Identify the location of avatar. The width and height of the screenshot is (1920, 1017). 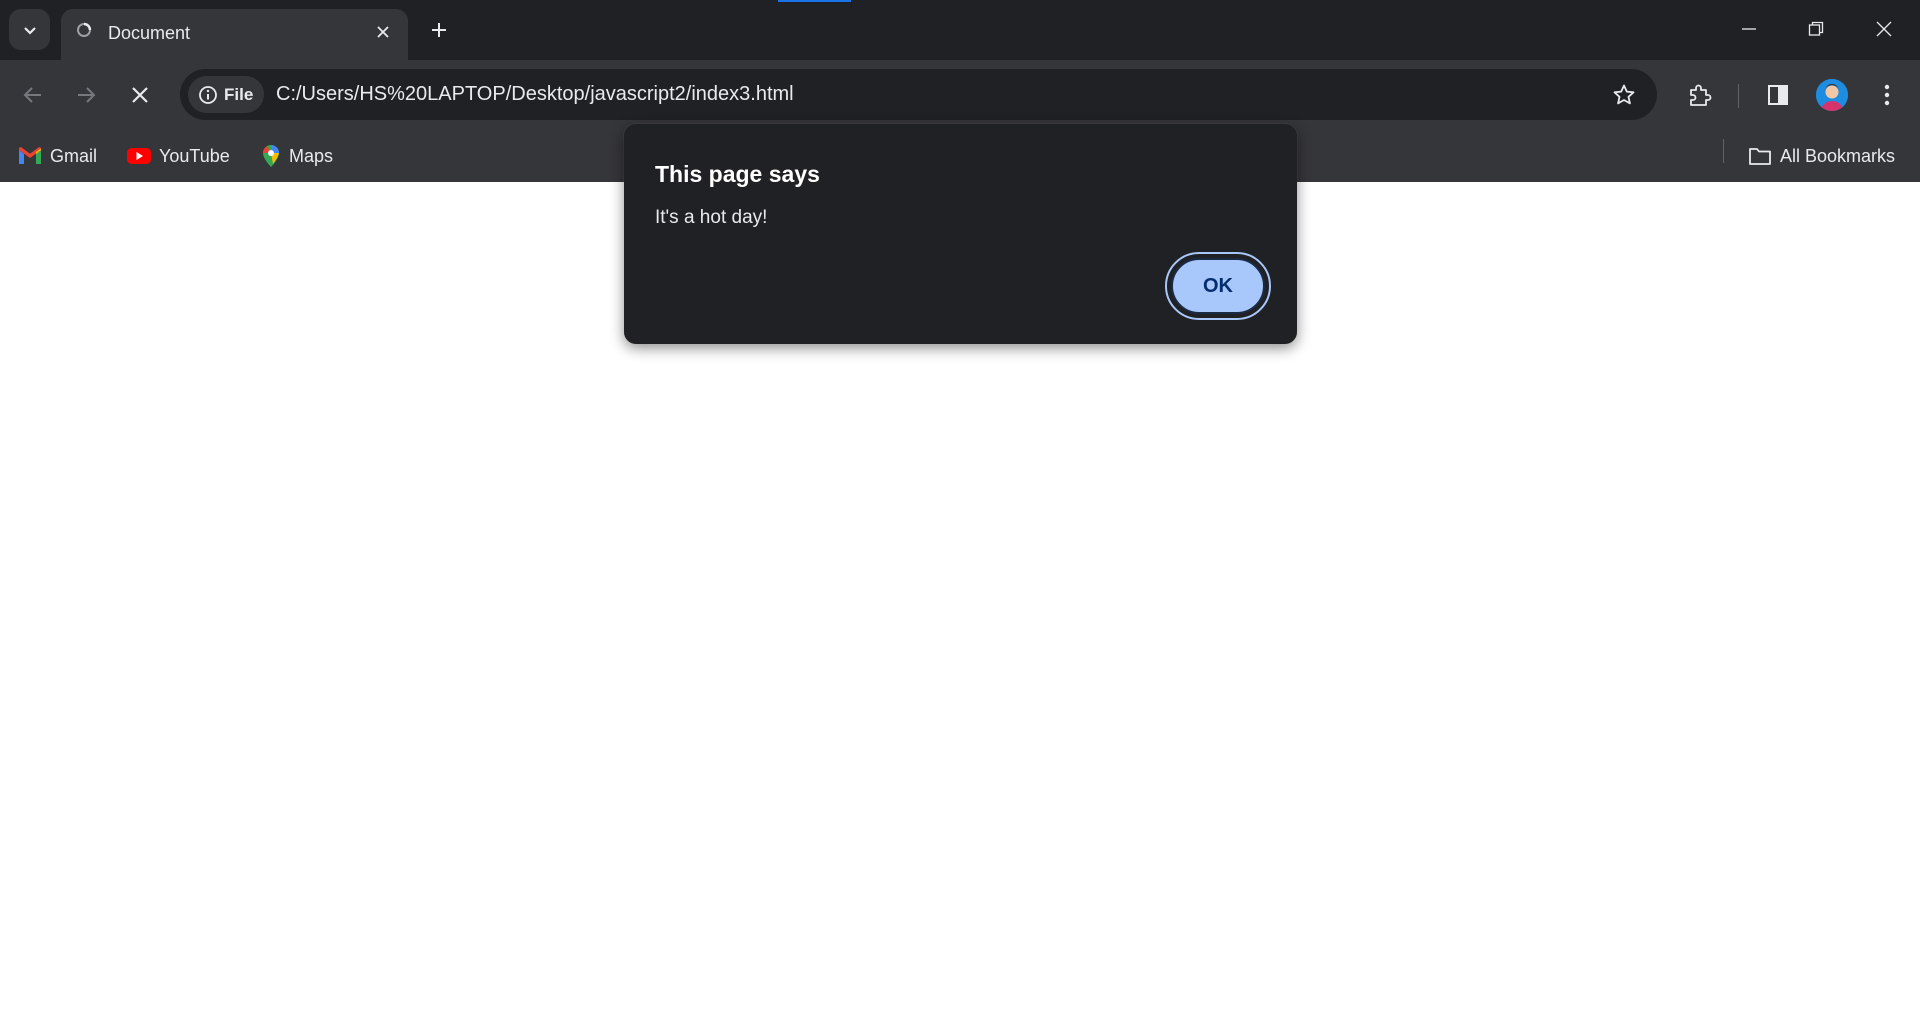
(1832, 95).